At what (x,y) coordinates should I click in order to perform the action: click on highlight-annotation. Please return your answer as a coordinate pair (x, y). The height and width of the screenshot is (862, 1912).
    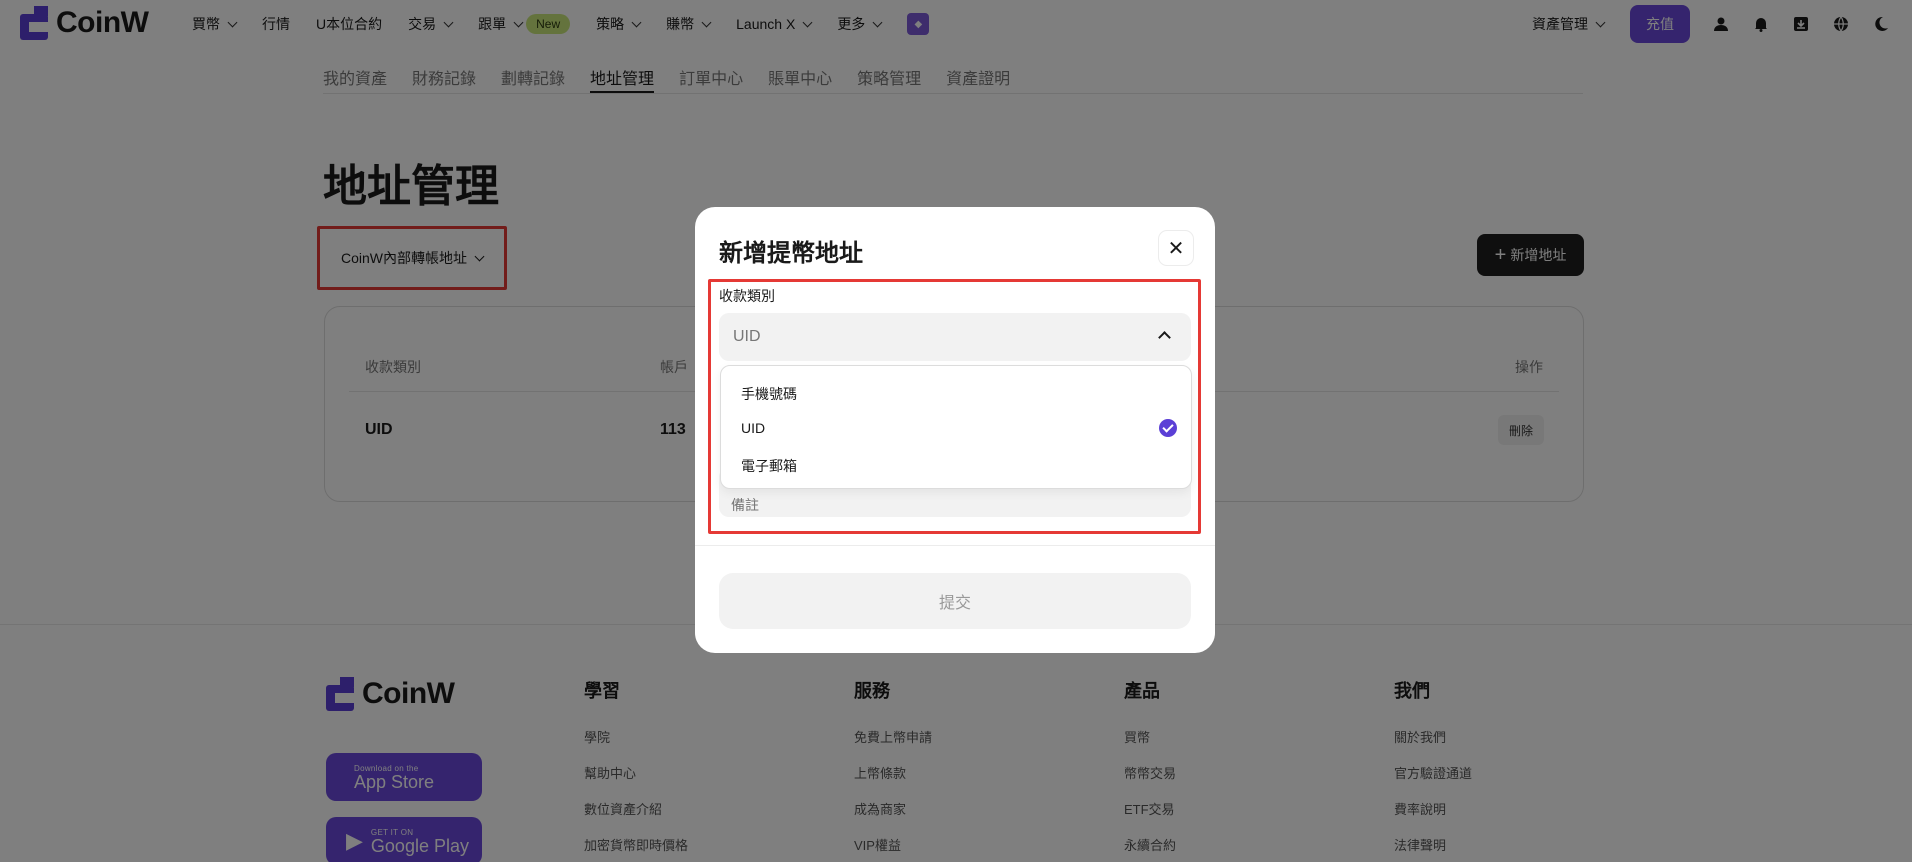
    Looking at the image, I should click on (954, 406).